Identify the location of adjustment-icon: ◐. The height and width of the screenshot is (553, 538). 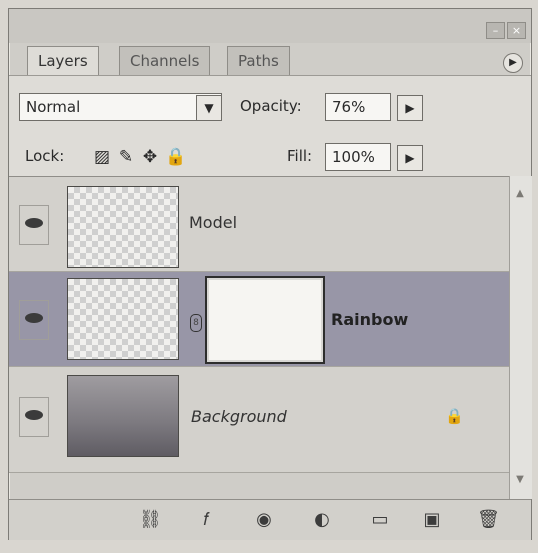
(322, 520).